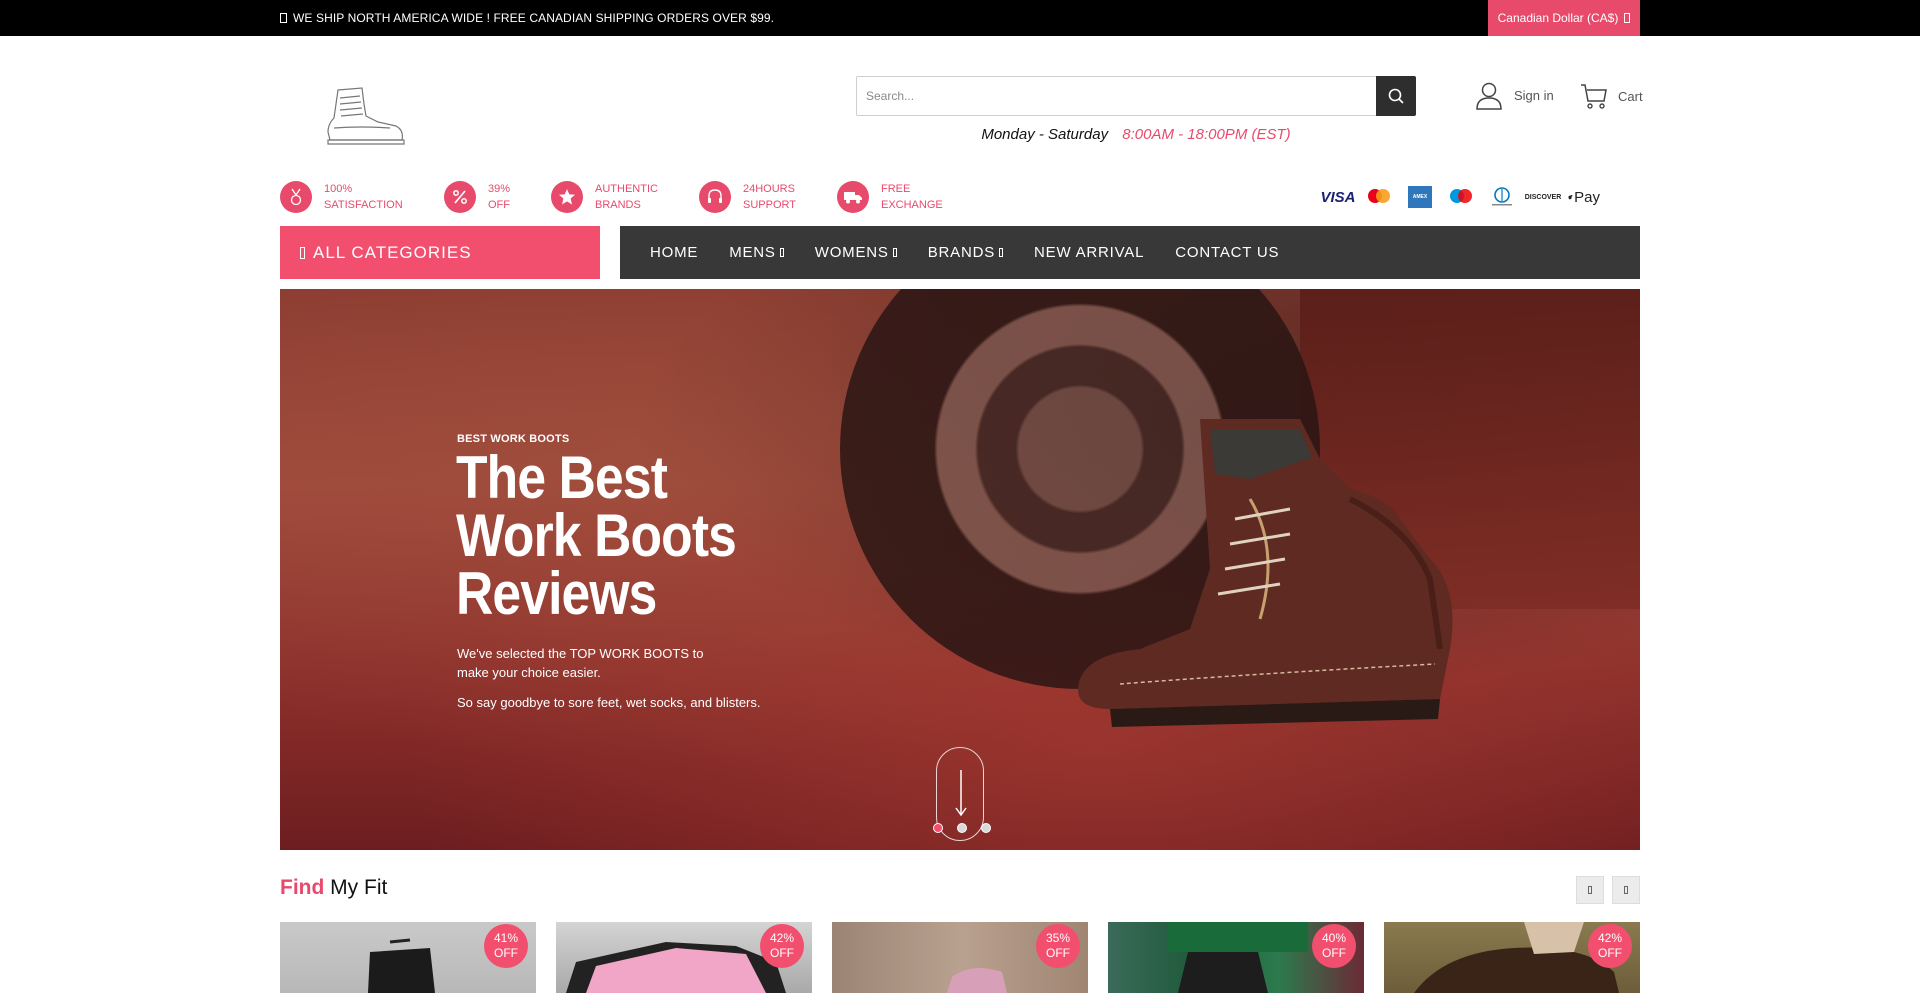  What do you see at coordinates (365, 116) in the screenshot?
I see `boot-logo` at bounding box center [365, 116].